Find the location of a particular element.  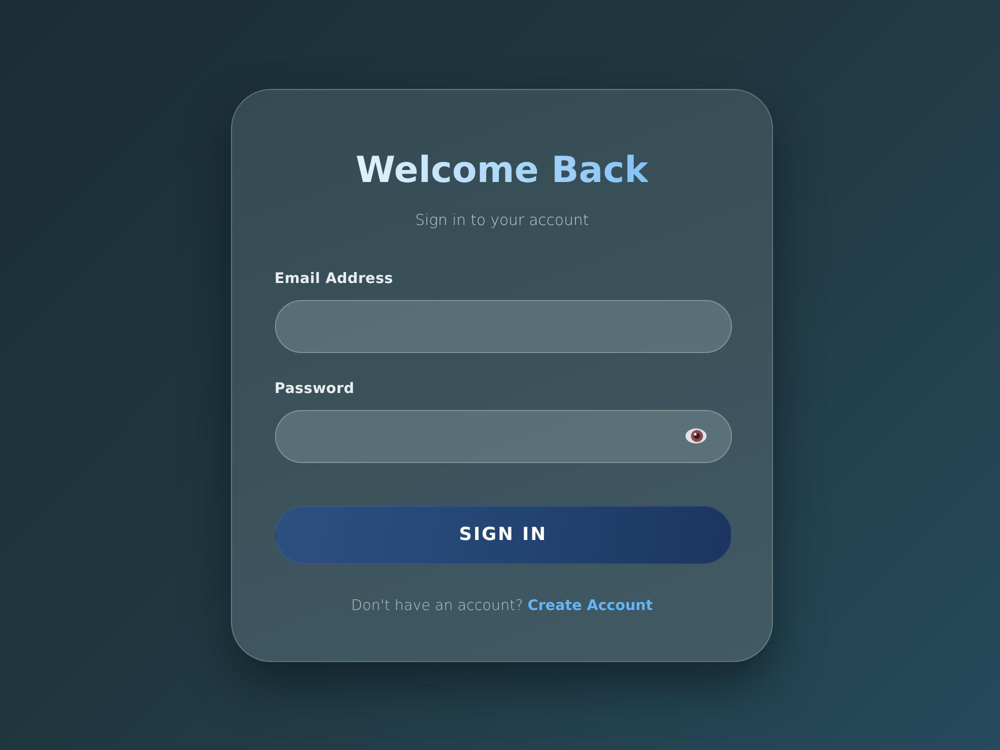

footer-text: Don't have an account? Create Account is located at coordinates (502, 606).